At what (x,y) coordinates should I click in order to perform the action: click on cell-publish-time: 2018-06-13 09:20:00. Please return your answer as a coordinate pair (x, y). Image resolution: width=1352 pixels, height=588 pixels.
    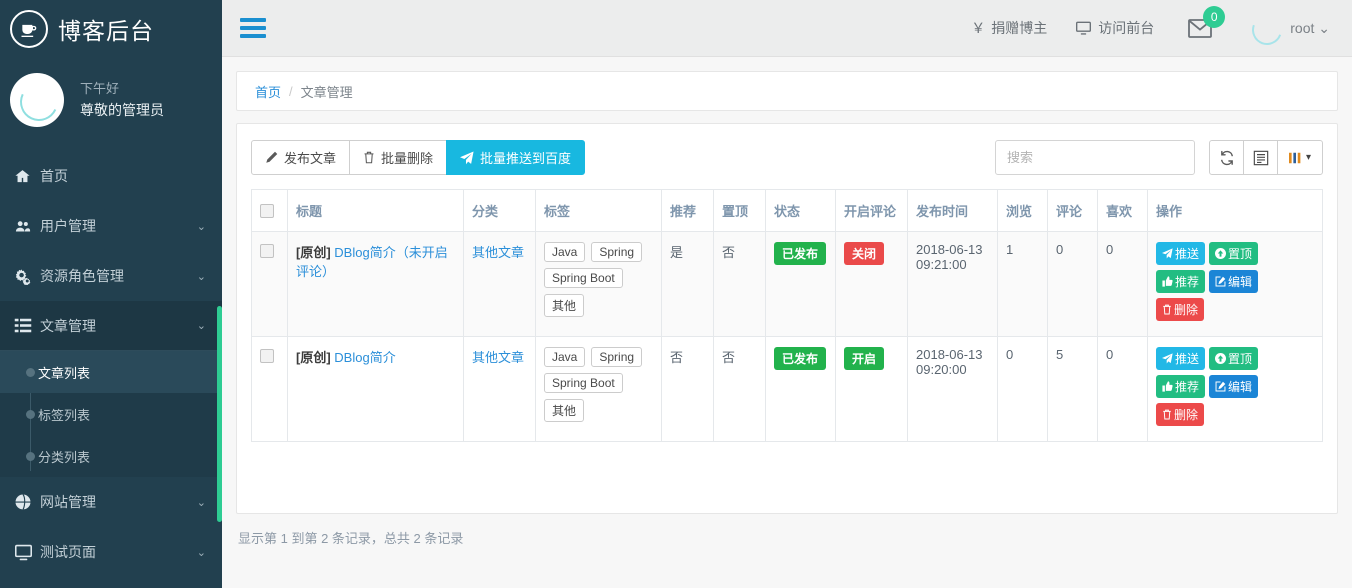
    Looking at the image, I should click on (952, 389).